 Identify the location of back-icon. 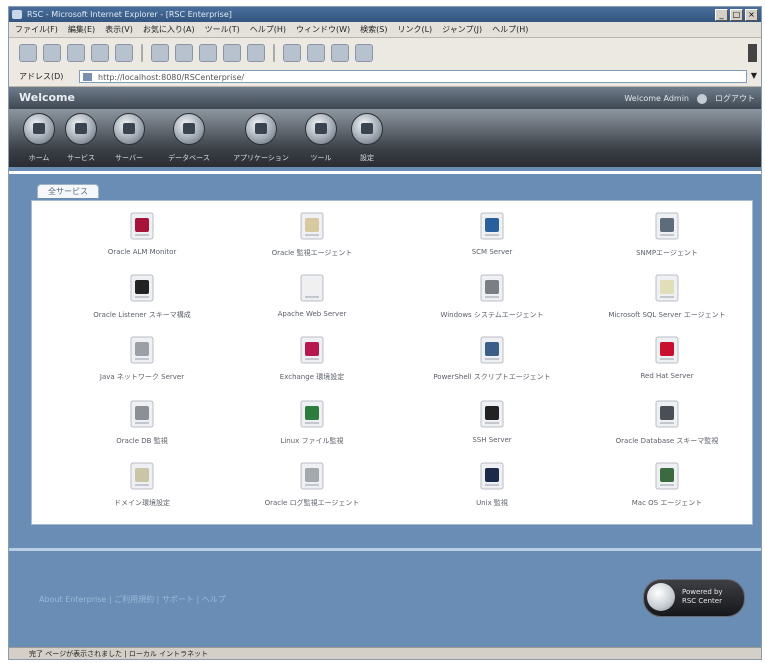
(28, 53).